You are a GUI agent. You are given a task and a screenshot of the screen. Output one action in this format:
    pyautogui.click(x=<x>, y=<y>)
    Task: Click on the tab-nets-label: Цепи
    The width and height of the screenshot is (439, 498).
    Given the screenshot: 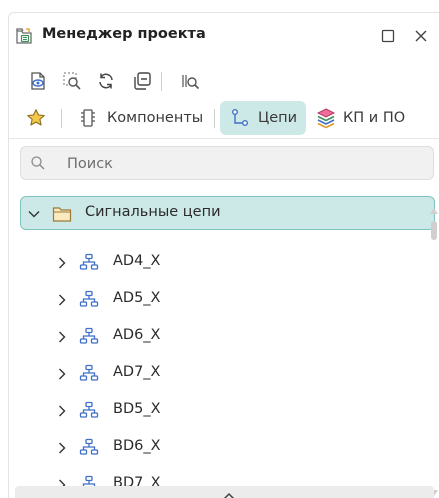 What is the action you would take?
    pyautogui.click(x=278, y=118)
    